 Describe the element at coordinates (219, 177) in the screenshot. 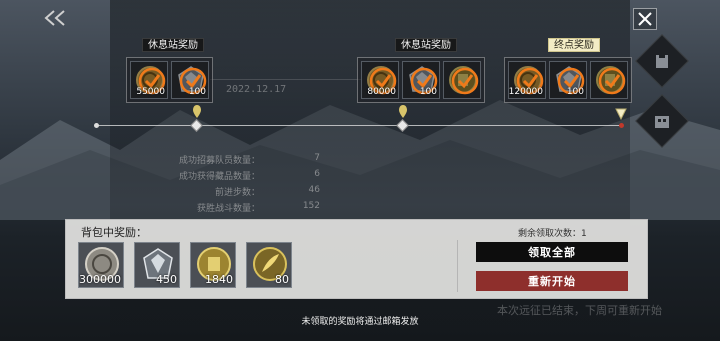

I see `stat-label: 成功获得藏品数量：` at that location.